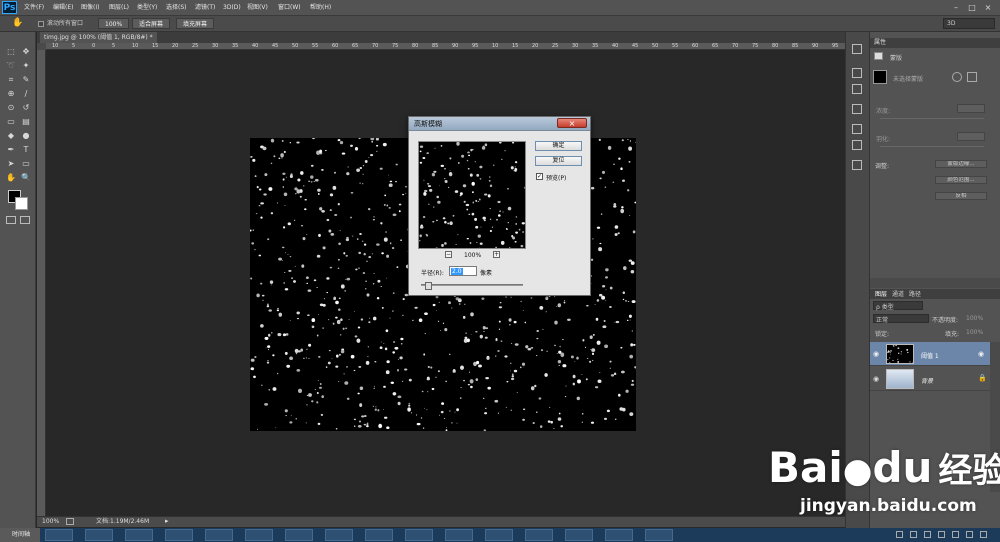 The image size is (1000, 542). I want to click on radius-slider-thumb, so click(428, 286).